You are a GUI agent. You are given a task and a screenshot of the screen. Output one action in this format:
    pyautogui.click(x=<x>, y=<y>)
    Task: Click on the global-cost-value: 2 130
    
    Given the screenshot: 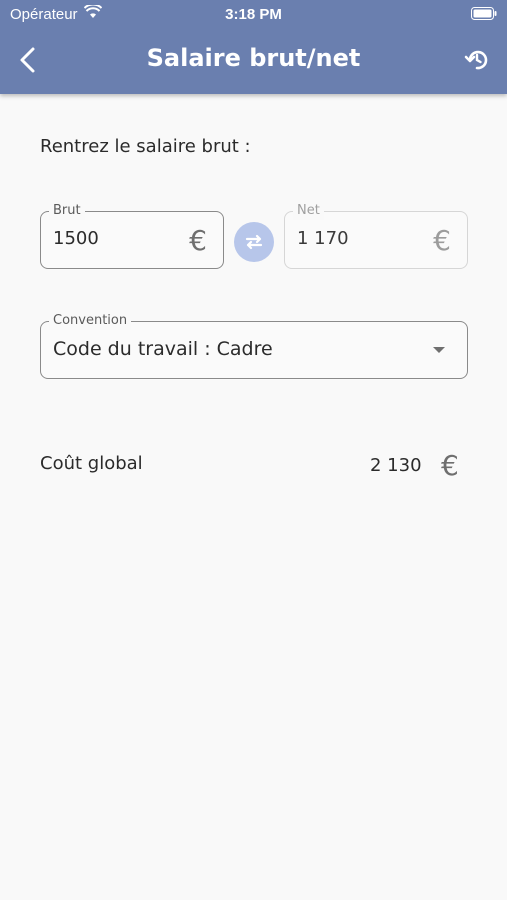 What is the action you would take?
    pyautogui.click(x=396, y=465)
    